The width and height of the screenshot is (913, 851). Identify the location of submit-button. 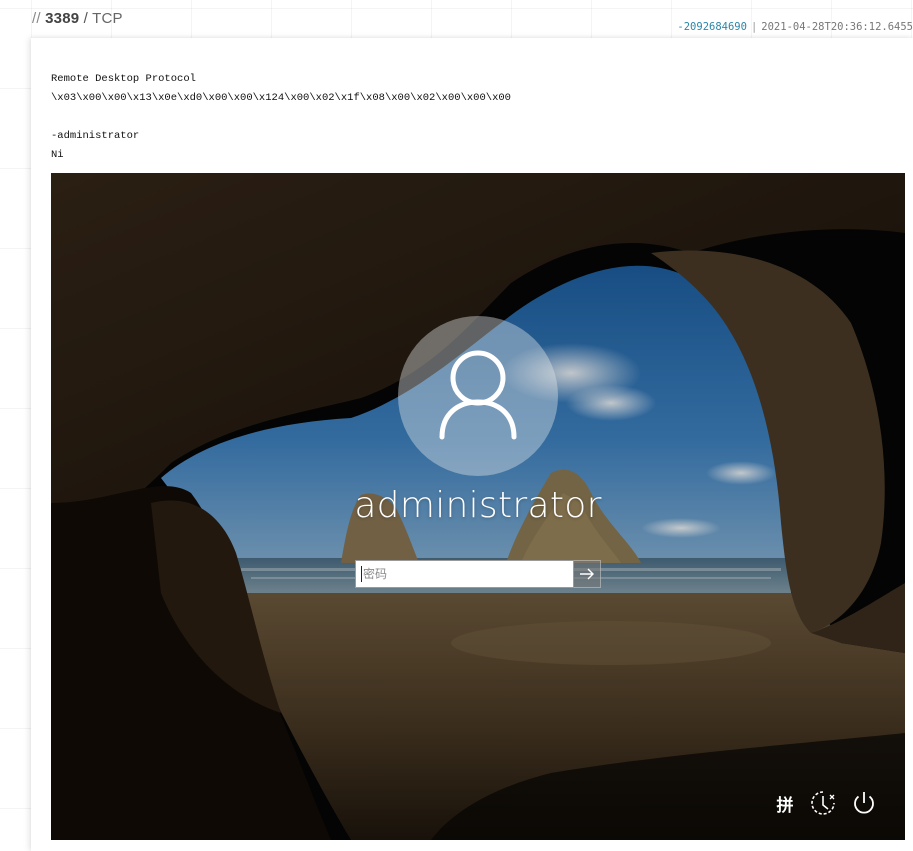
(587, 574).